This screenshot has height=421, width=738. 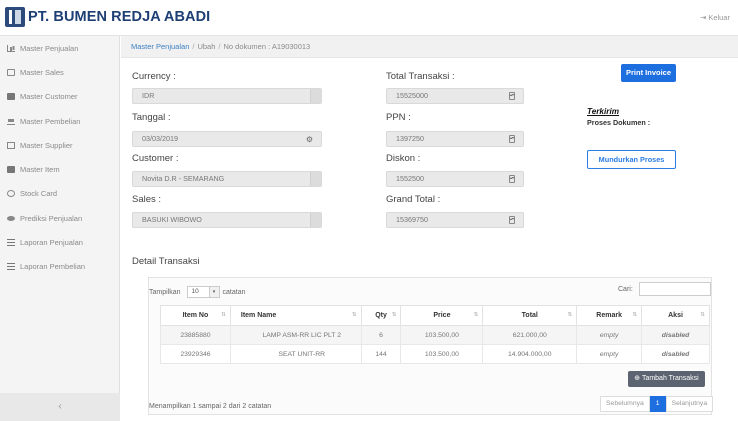 What do you see at coordinates (648, 73) in the screenshot?
I see `print-invoice-button: Print Invoice` at bounding box center [648, 73].